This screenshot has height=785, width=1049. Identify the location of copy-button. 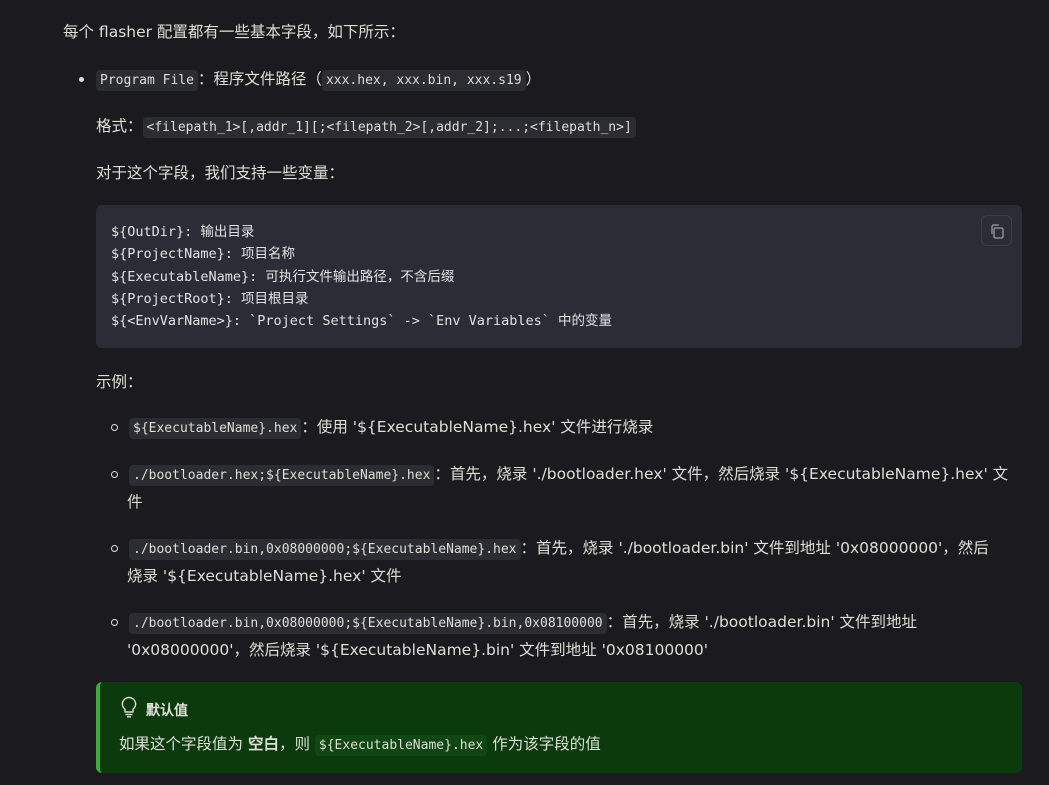
(996, 230).